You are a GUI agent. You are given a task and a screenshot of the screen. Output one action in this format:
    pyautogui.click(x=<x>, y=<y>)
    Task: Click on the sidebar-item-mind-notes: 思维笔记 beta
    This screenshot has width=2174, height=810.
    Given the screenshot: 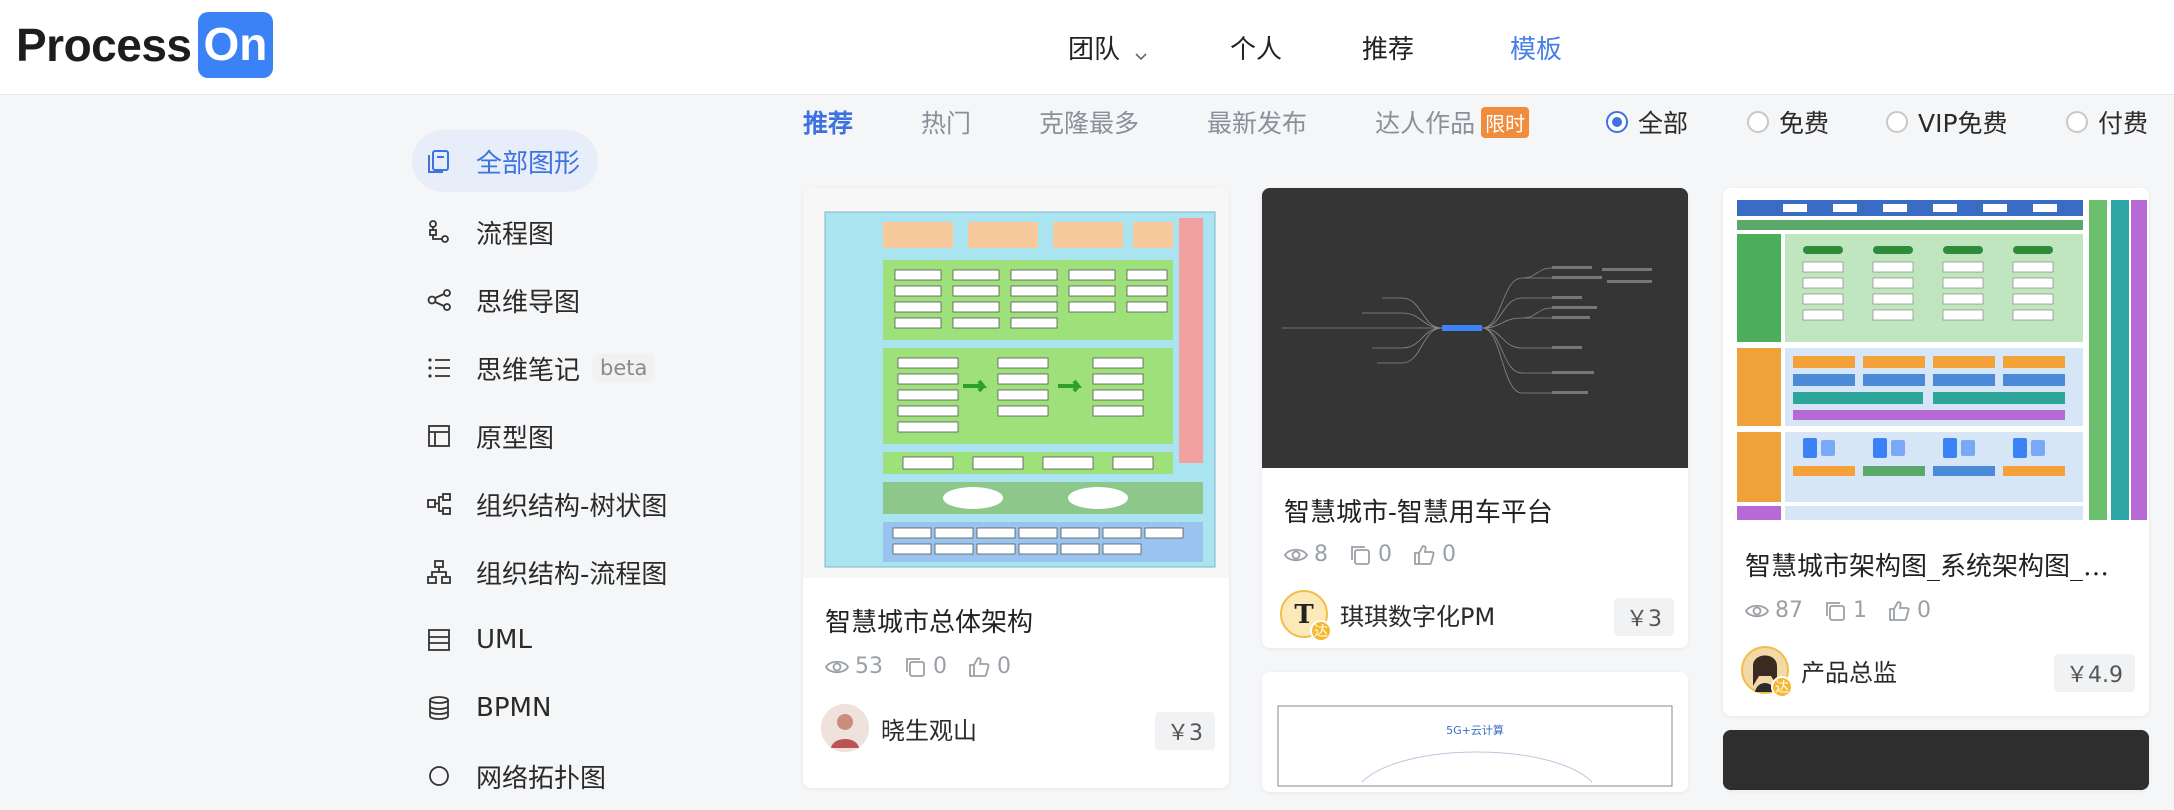 What is the action you would take?
    pyautogui.click(x=562, y=368)
    